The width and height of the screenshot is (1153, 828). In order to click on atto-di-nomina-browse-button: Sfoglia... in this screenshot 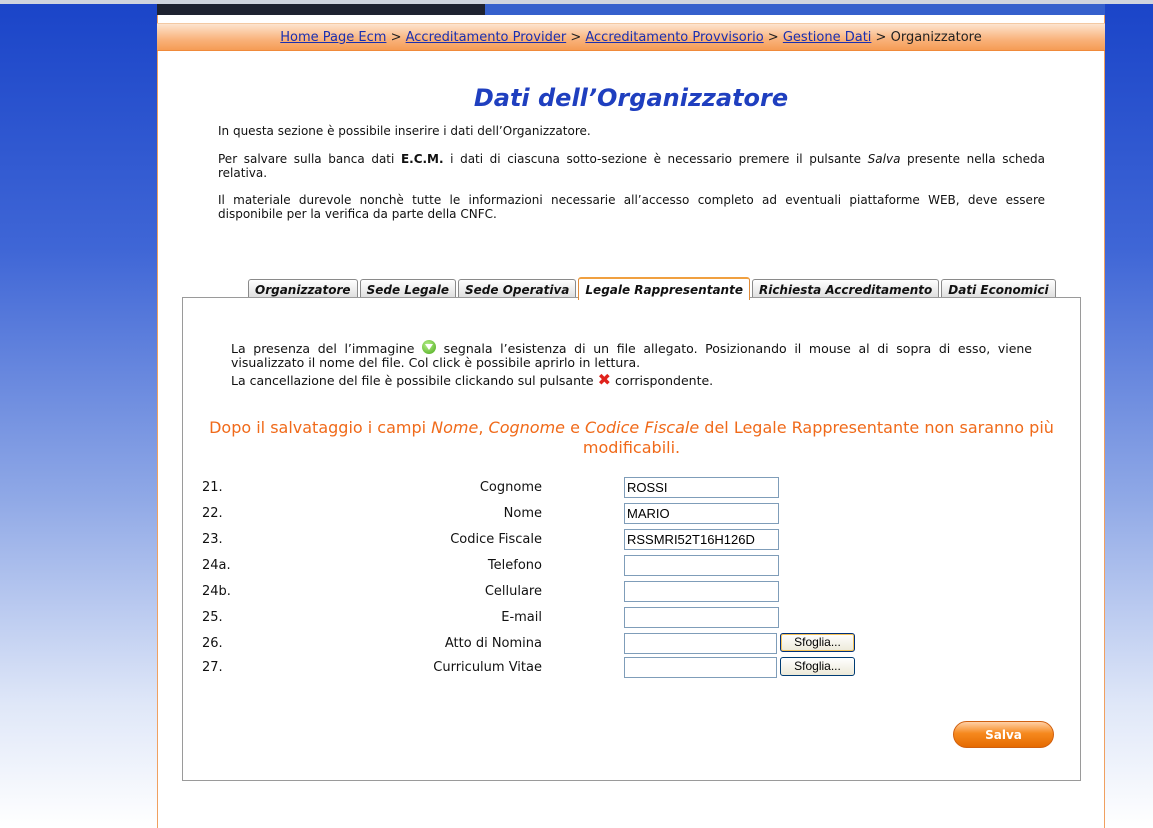, I will do `click(817, 642)`.